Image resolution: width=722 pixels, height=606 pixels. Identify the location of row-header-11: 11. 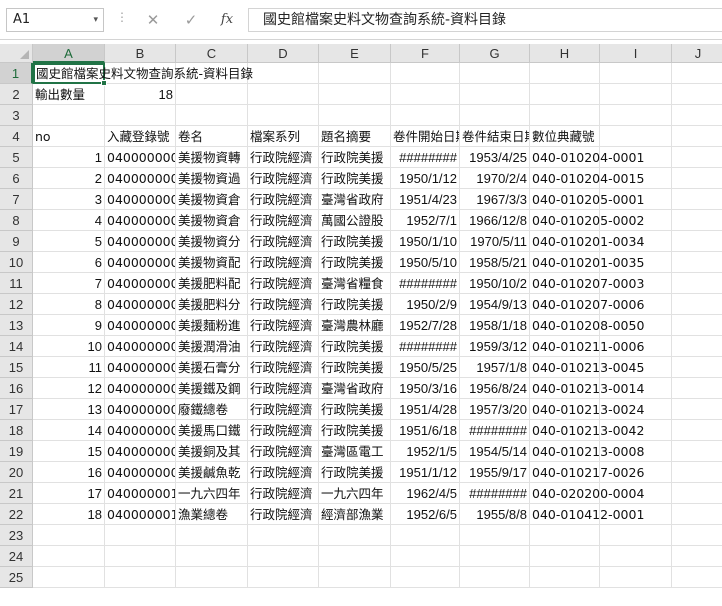
(16, 283).